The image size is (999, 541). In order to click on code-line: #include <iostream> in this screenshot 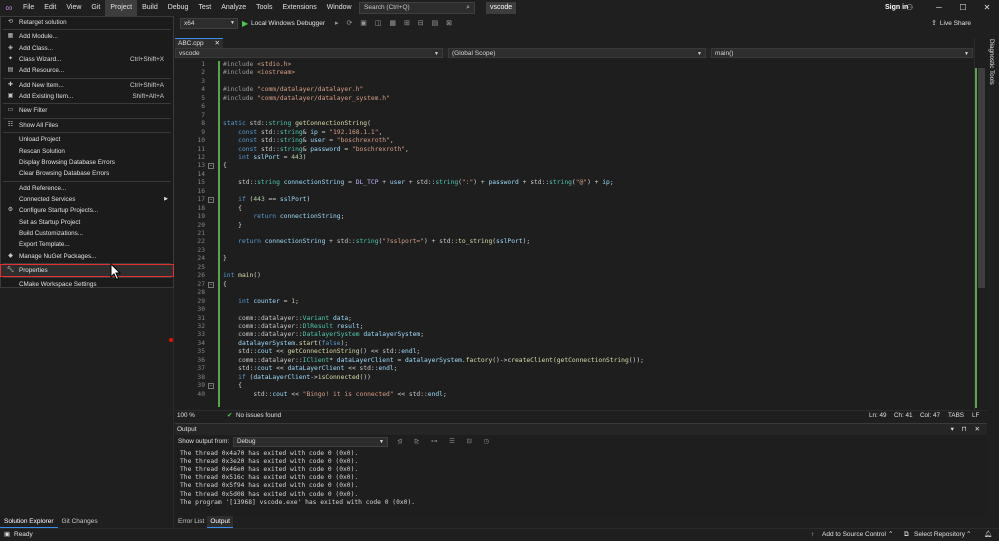, I will do `click(259, 73)`.